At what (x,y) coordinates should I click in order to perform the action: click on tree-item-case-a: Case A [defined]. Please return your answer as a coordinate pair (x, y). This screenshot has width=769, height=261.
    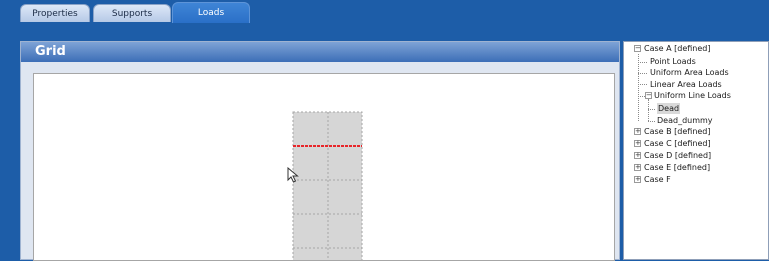
    Looking at the image, I should click on (677, 48).